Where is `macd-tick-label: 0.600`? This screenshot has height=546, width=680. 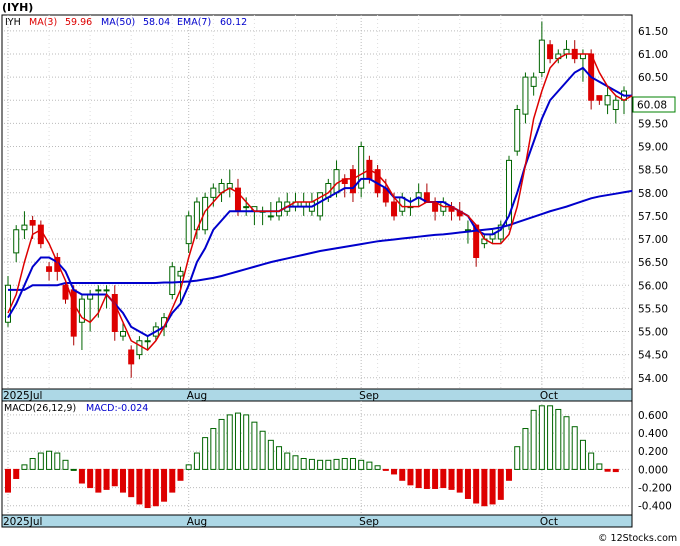 macd-tick-label: 0.600 is located at coordinates (653, 416).